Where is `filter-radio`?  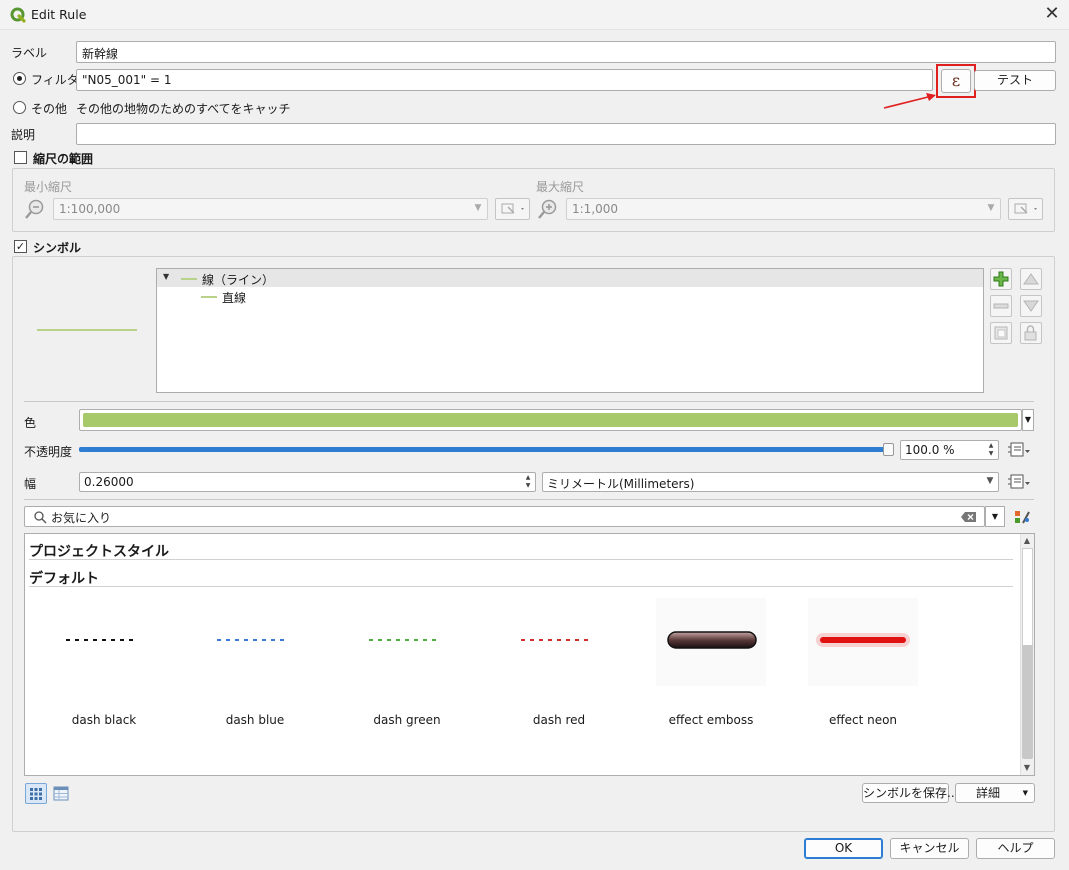 filter-radio is located at coordinates (19, 78).